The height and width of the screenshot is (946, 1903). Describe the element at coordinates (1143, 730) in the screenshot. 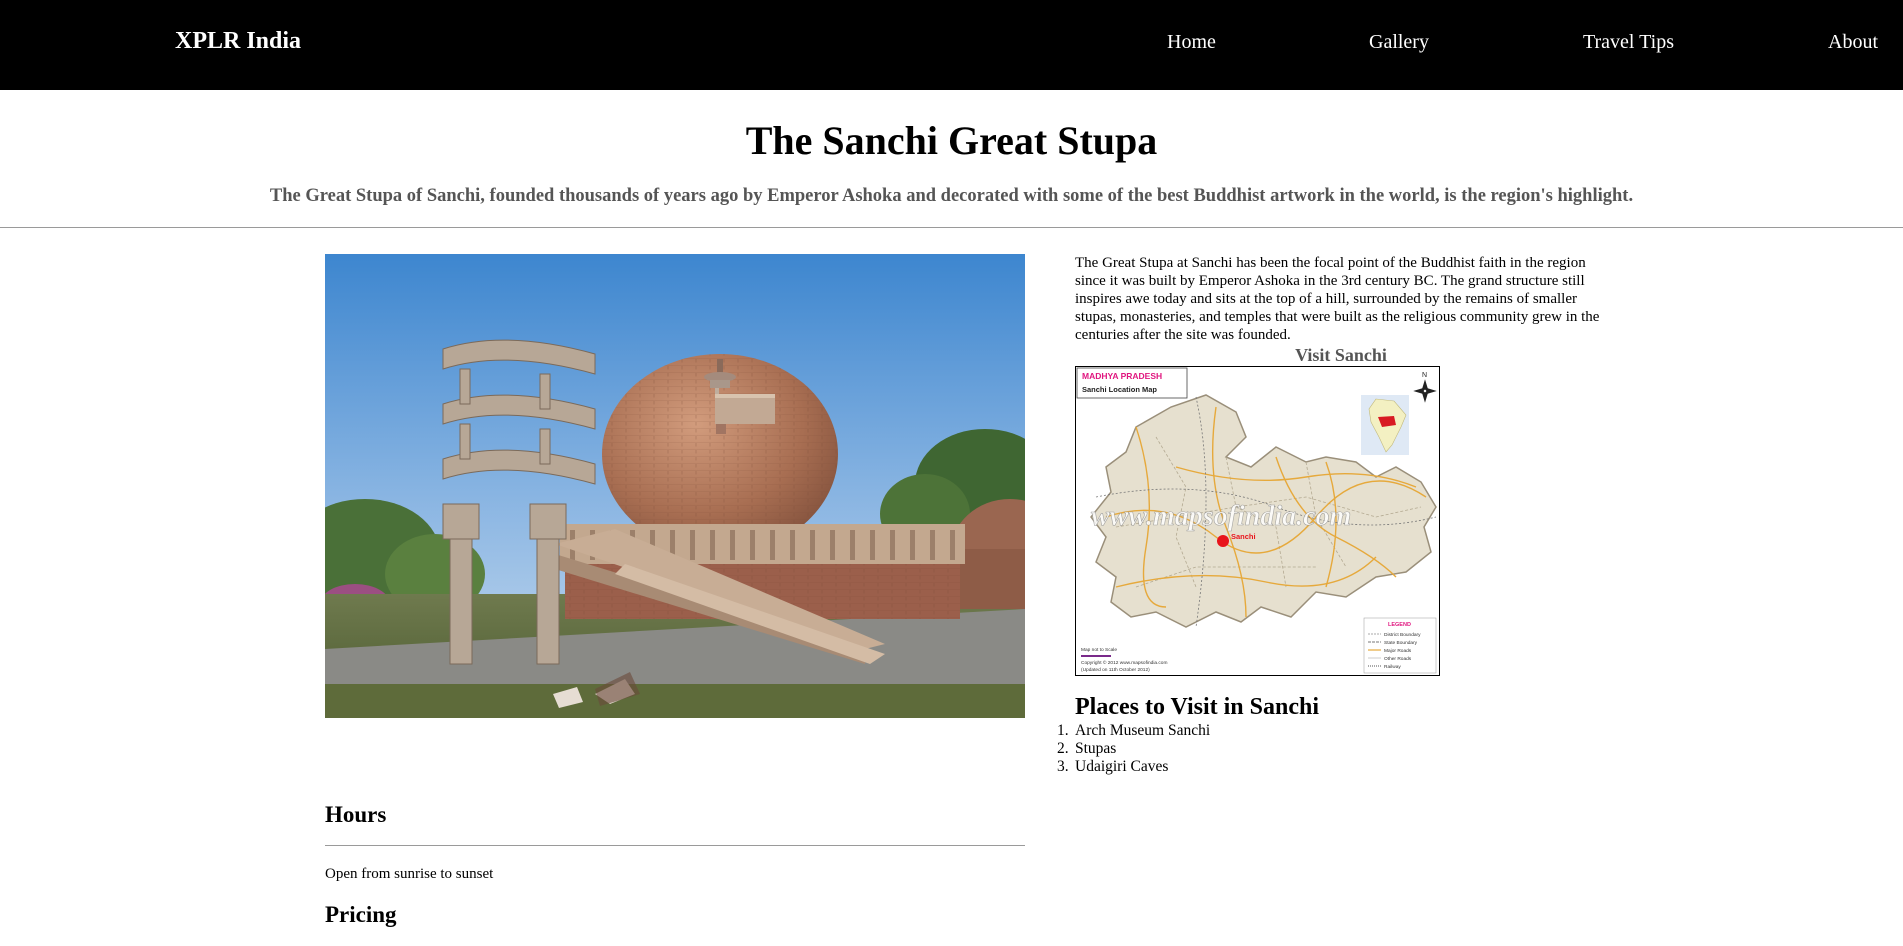

I see `place-name: Arch Museum Sanchi` at that location.